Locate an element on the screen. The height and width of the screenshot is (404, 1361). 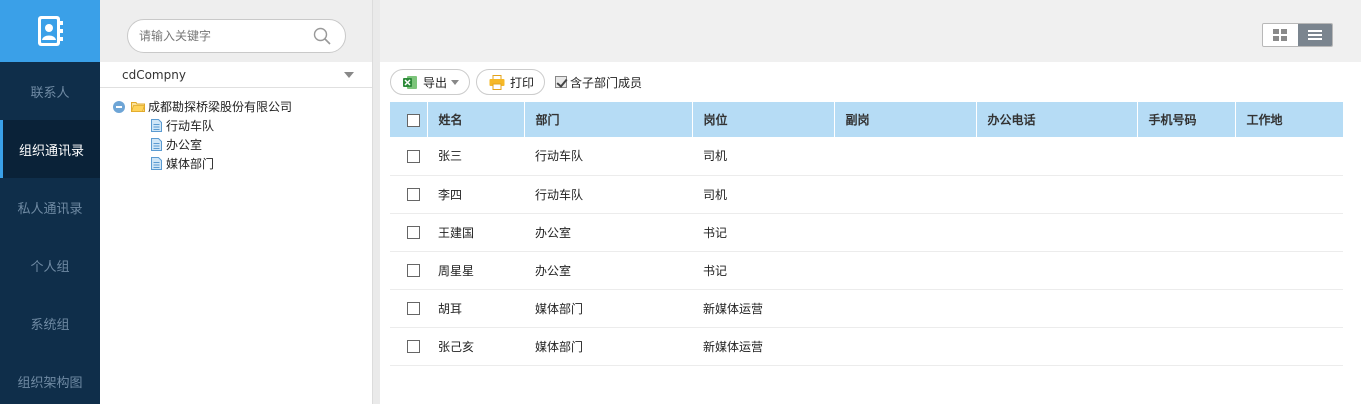
tree-node-label: 行动车队 is located at coordinates (190, 126).